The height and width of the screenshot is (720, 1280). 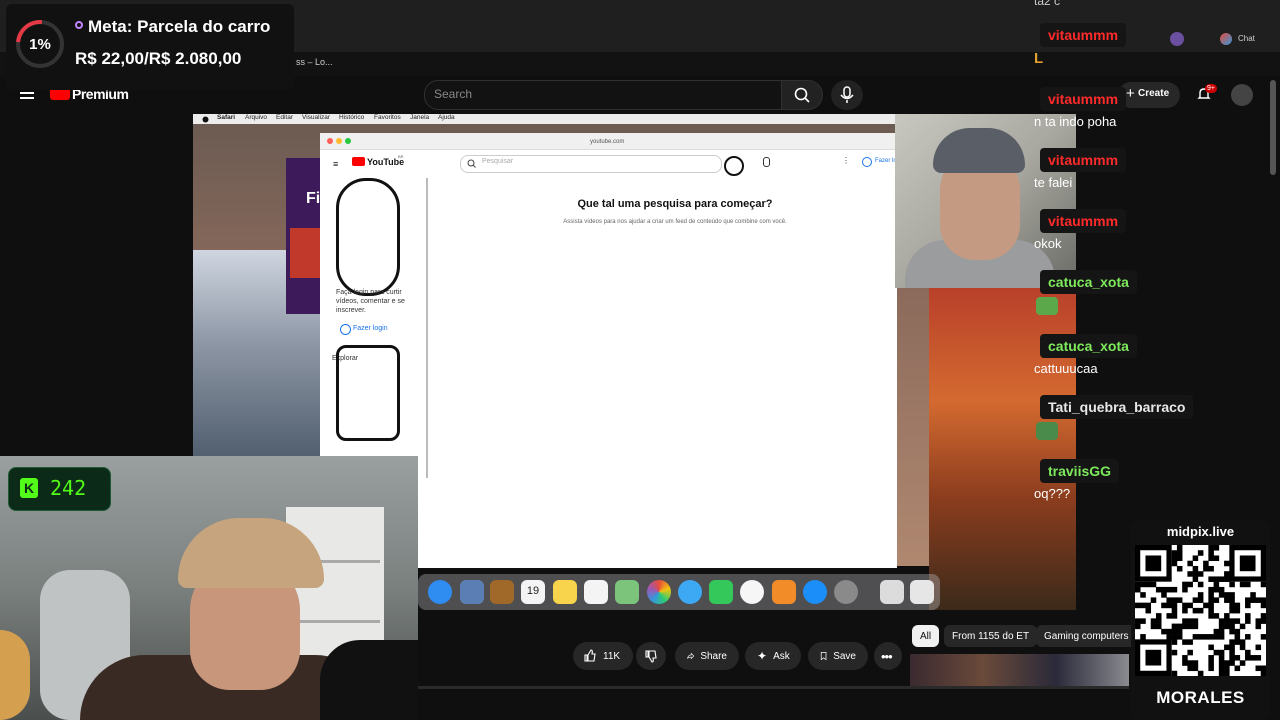 What do you see at coordinates (40, 44) in the screenshot?
I see `goal-percent: 1%` at bounding box center [40, 44].